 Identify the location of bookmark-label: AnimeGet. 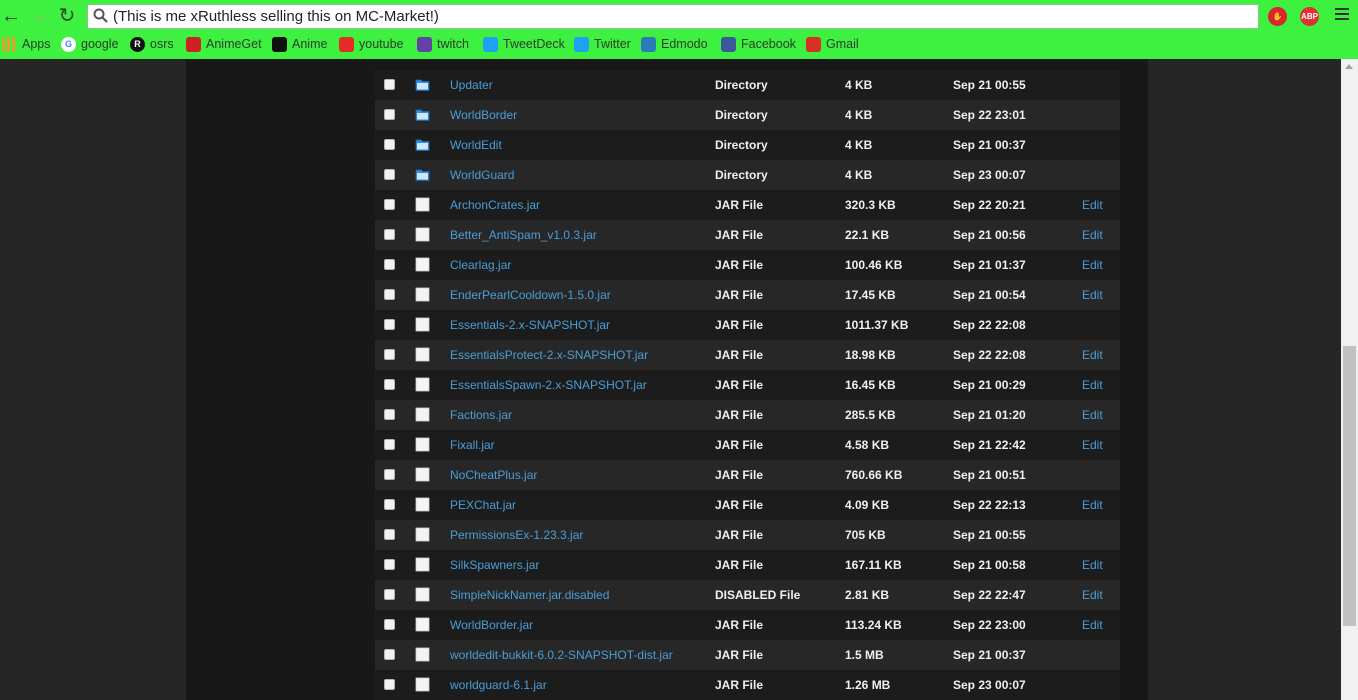
(234, 44).